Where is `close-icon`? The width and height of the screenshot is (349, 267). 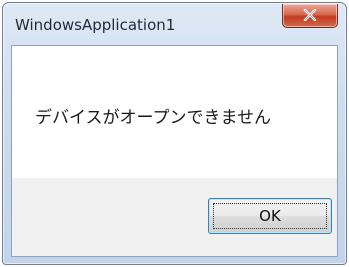 close-icon is located at coordinates (310, 15).